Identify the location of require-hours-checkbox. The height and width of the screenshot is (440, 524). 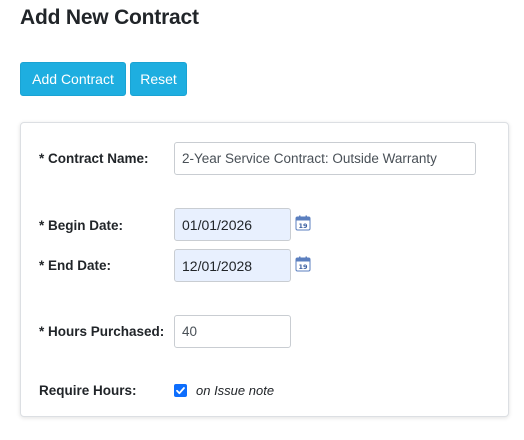
(180, 390).